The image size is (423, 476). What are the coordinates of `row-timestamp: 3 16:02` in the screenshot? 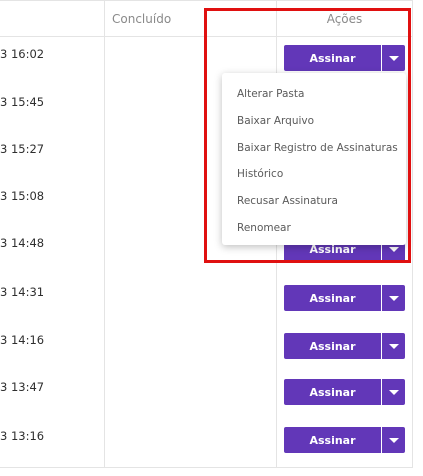 It's located at (22, 54).